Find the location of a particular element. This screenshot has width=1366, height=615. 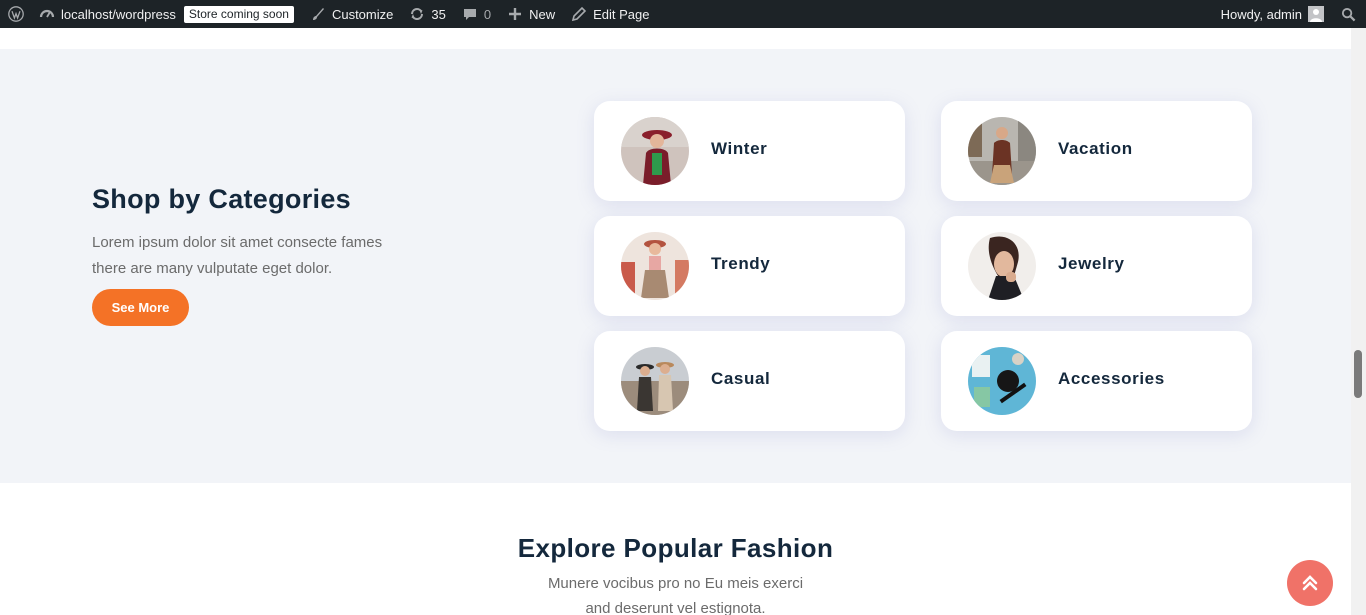

category-card-vacation: Vacation is located at coordinates (1096, 151).